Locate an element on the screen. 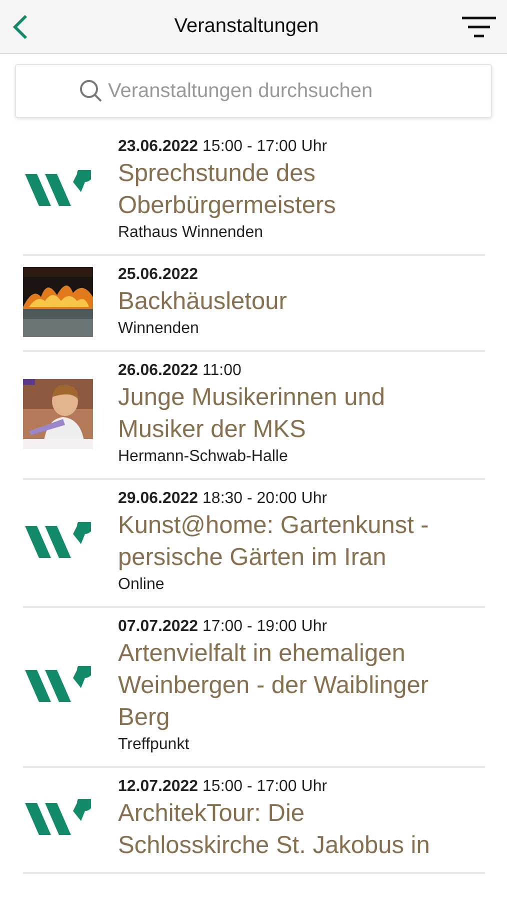 The width and height of the screenshot is (507, 900). event-time: 11:00 is located at coordinates (222, 370).